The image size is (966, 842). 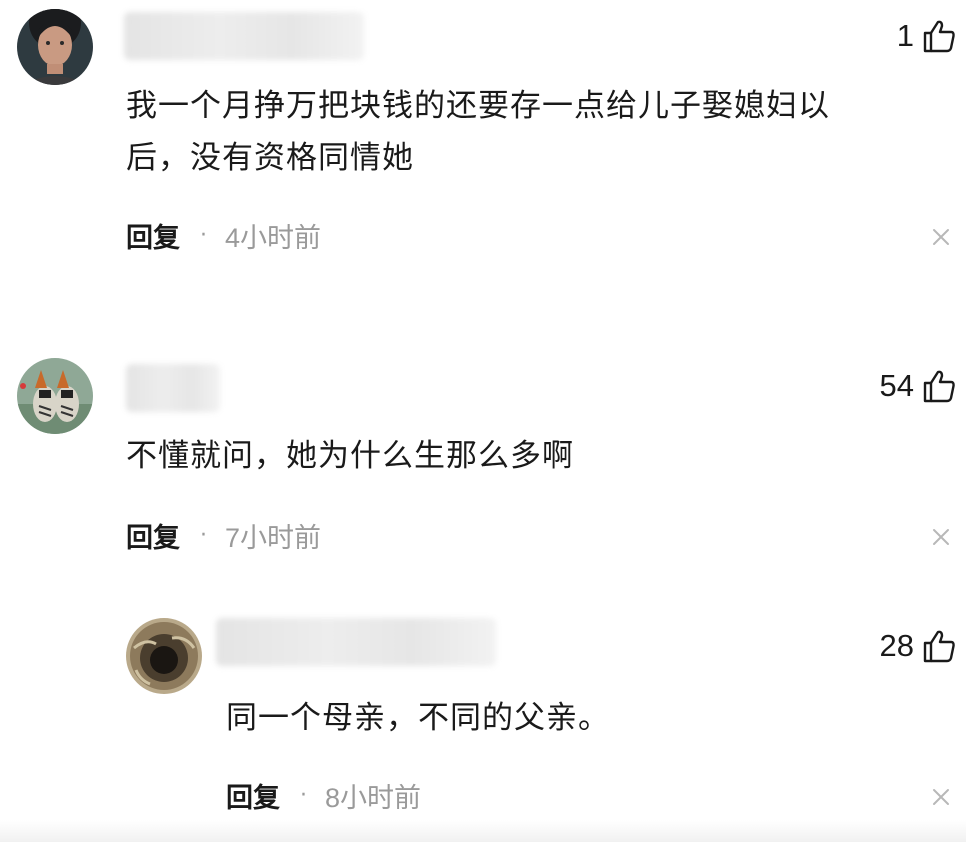 I want to click on like-count: 54, so click(x=896, y=385).